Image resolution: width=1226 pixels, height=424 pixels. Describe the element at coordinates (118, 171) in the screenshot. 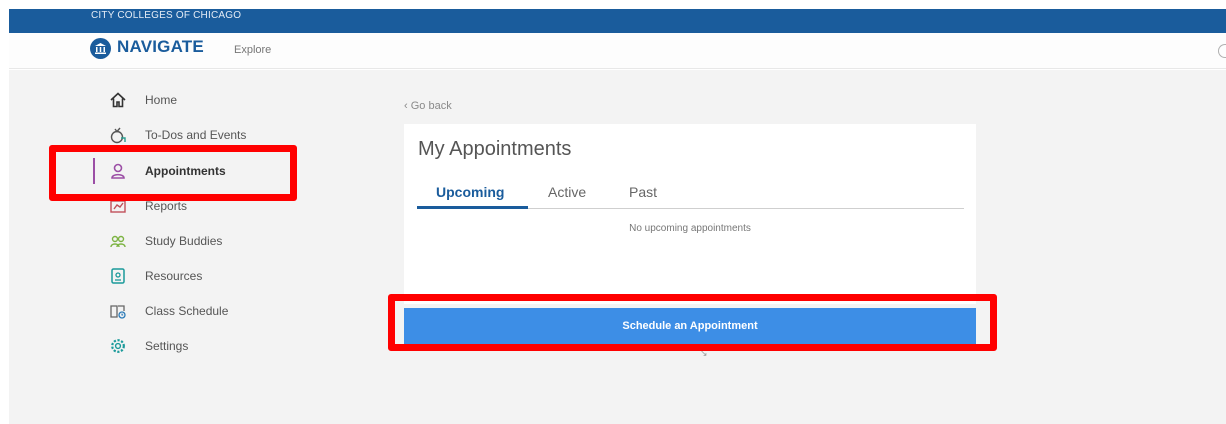

I see `person-icon` at that location.